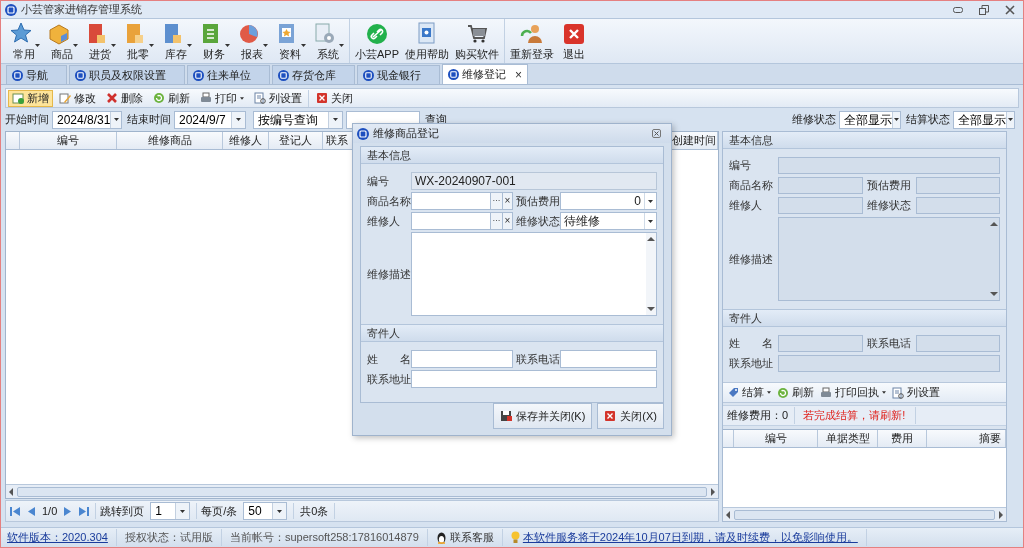  I want to click on ribbon-button: 使用帮助, so click(427, 41).